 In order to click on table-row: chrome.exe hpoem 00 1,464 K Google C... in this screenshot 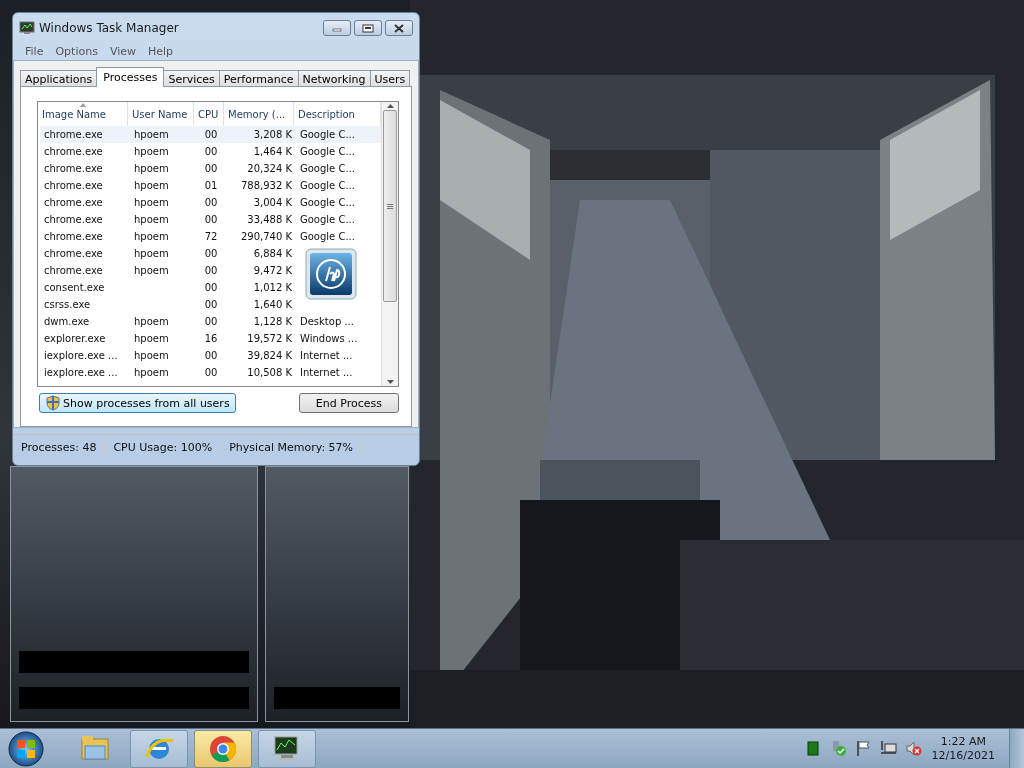, I will do `click(210, 152)`.